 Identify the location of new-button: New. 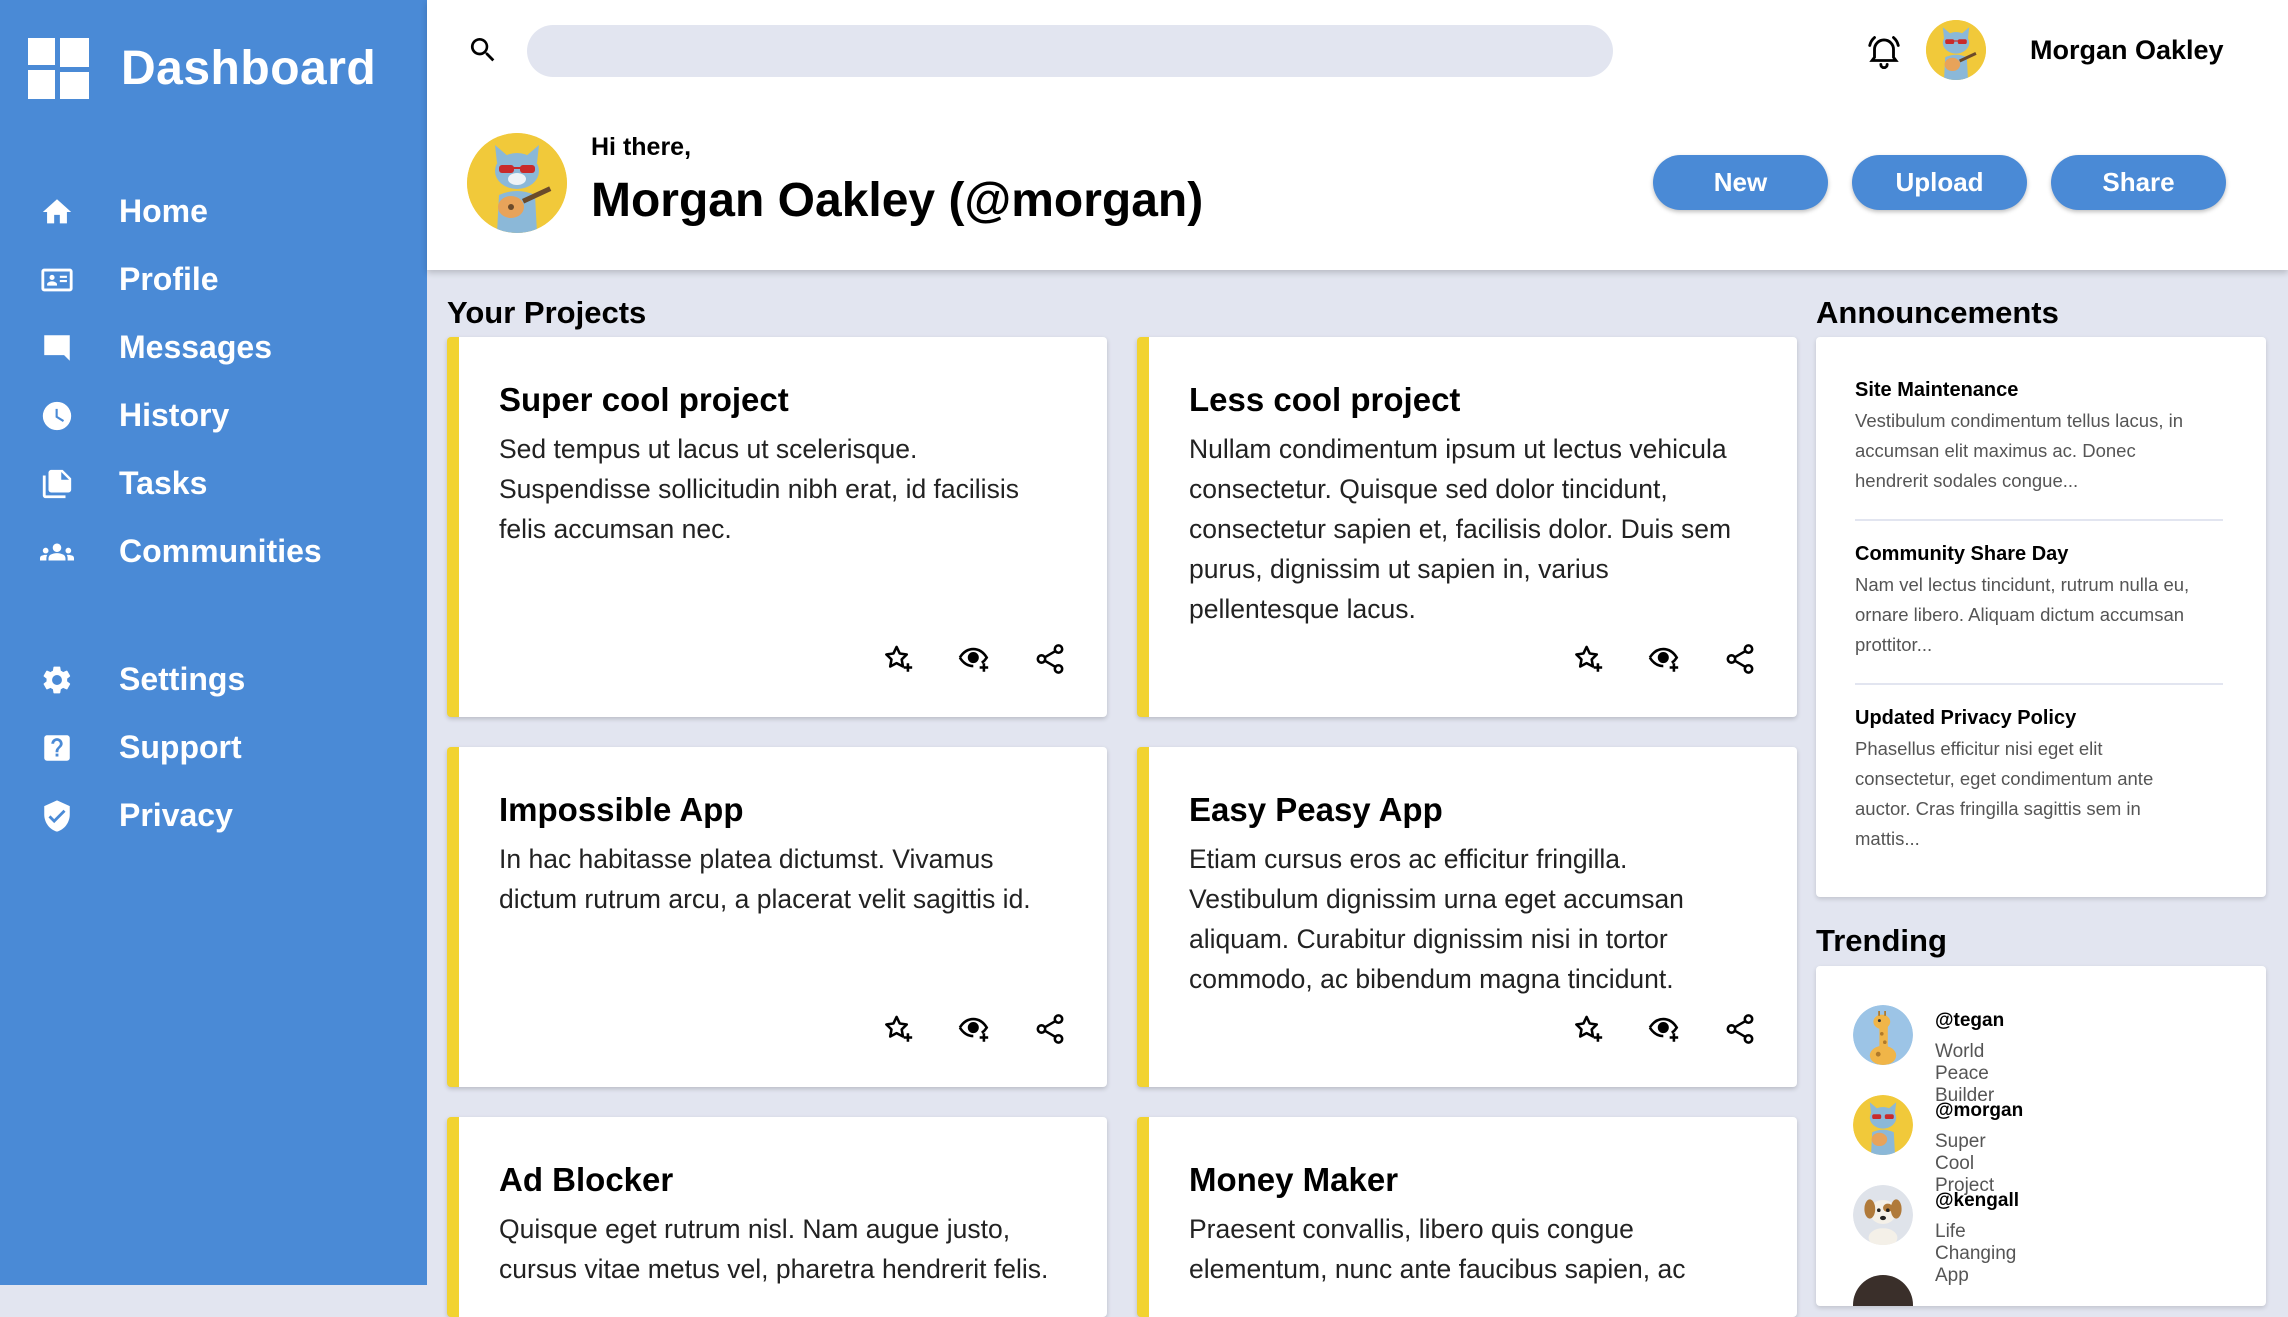
(1740, 182).